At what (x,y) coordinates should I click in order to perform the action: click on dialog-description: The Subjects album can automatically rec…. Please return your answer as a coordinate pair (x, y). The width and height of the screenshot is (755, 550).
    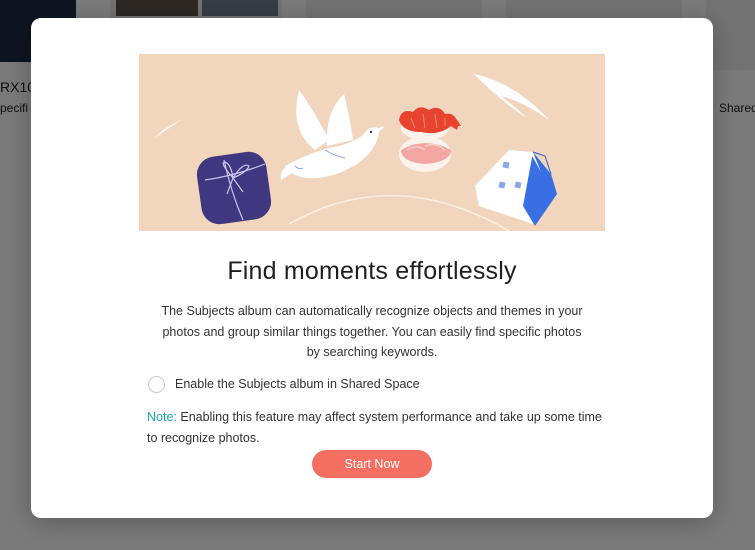
    Looking at the image, I should click on (372, 331).